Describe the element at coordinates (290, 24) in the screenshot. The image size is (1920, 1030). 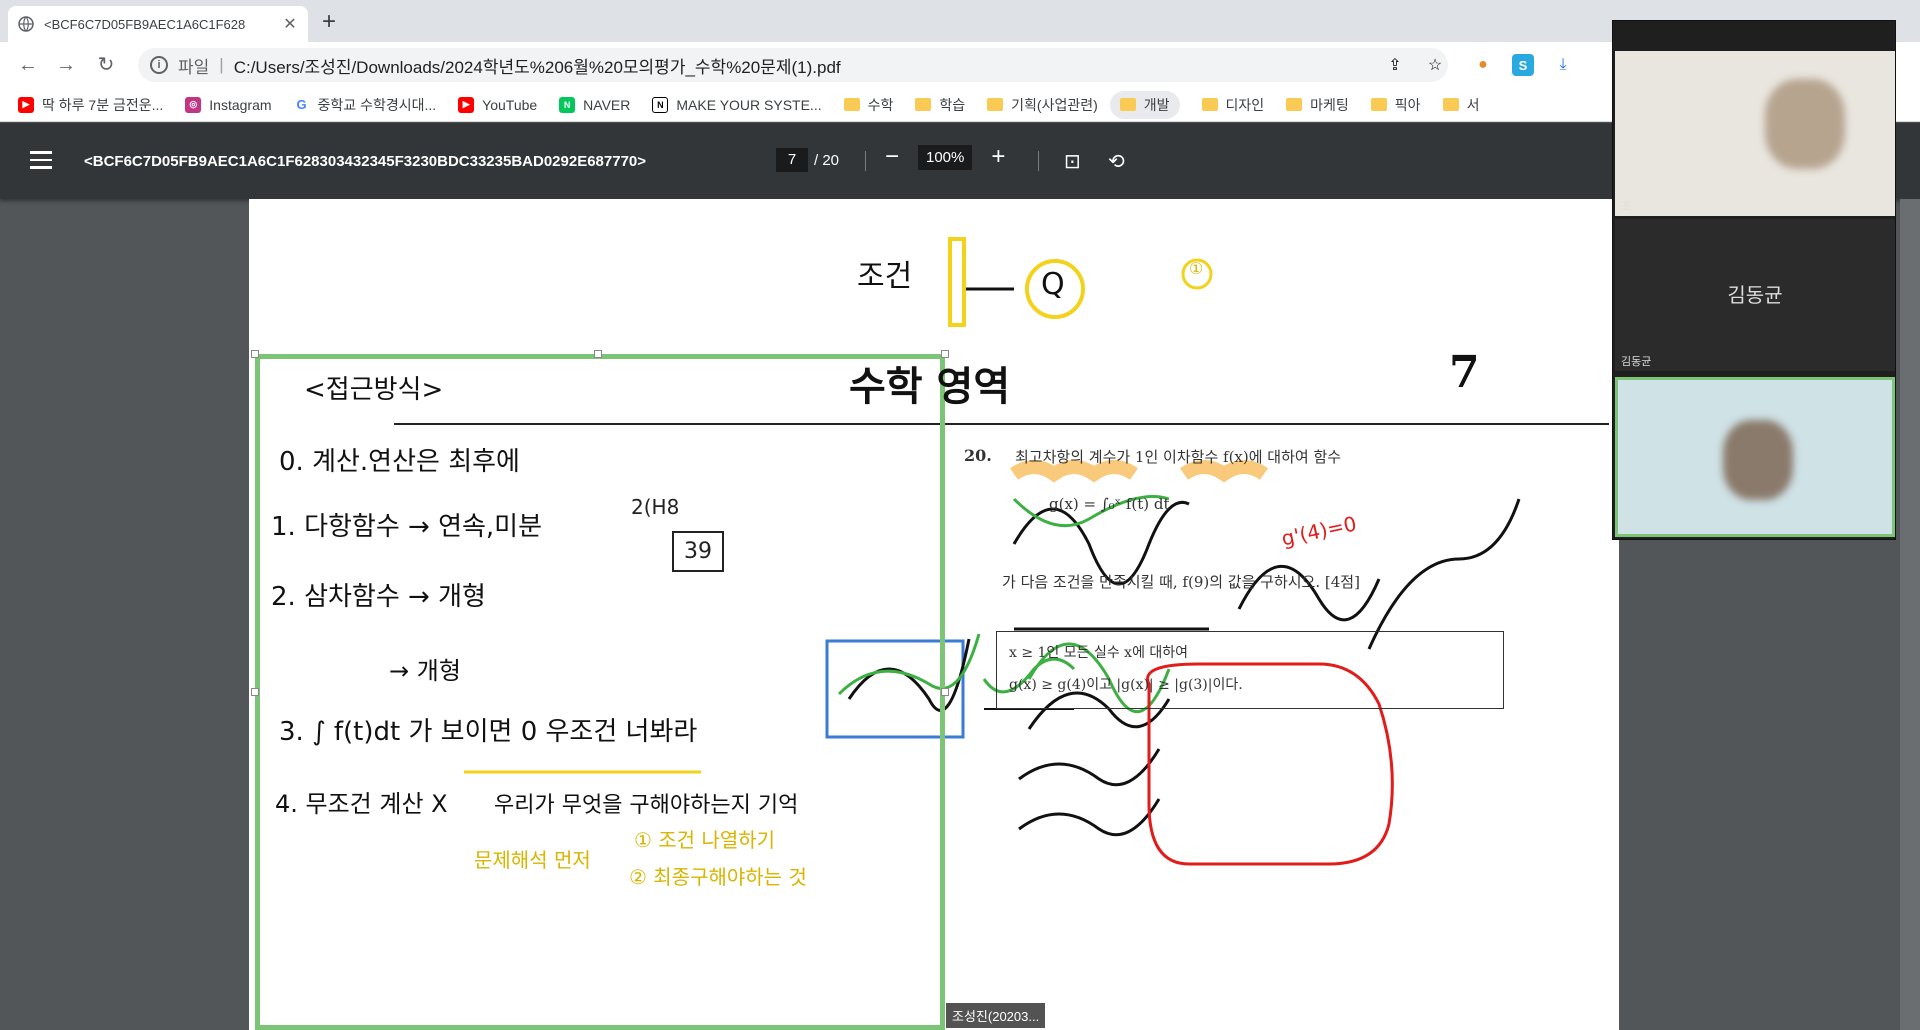
I see `tab-close-icon: ✕` at that location.